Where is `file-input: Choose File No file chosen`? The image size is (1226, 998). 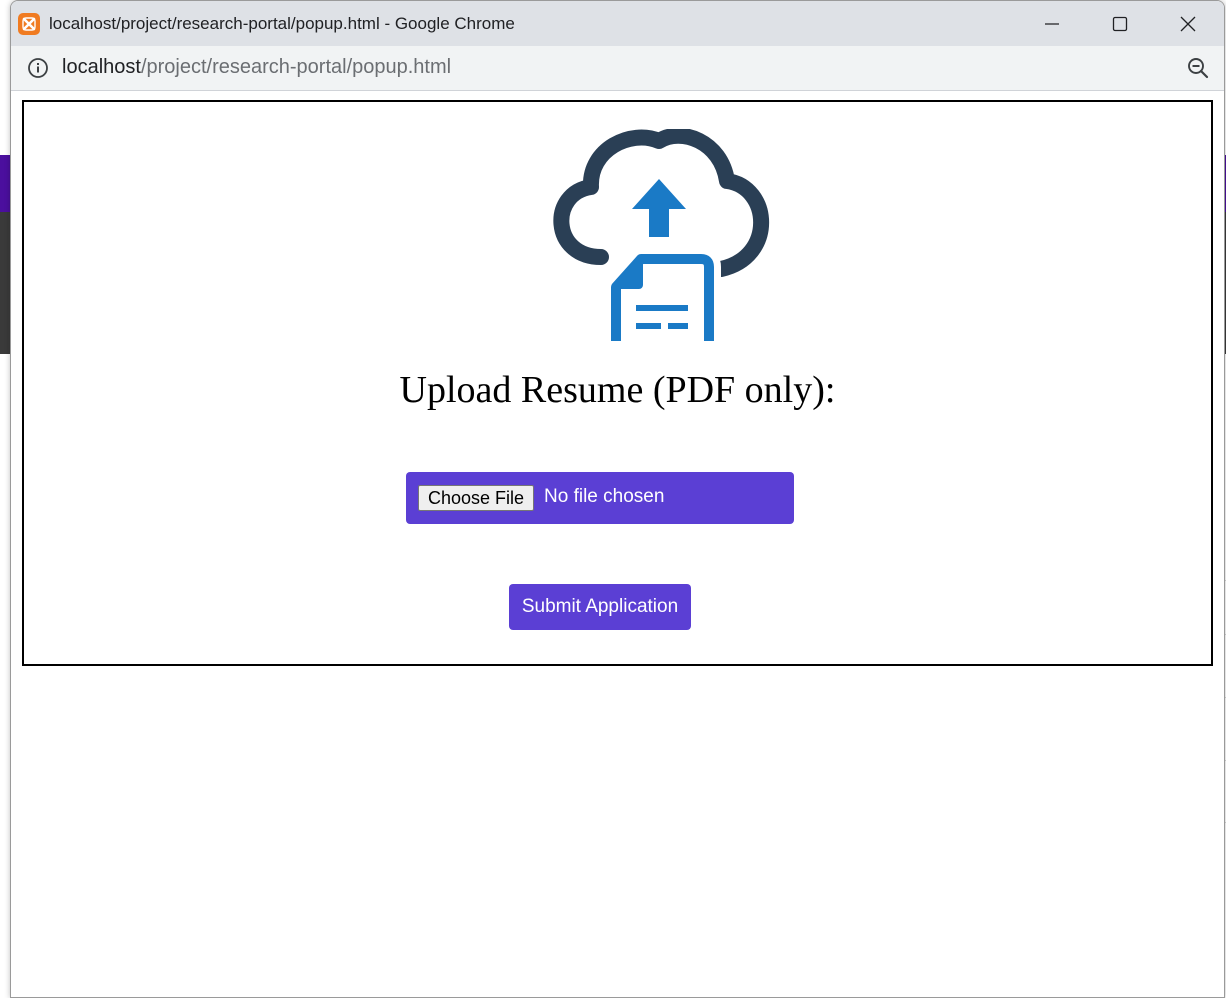
file-input: Choose File No file chosen is located at coordinates (600, 498).